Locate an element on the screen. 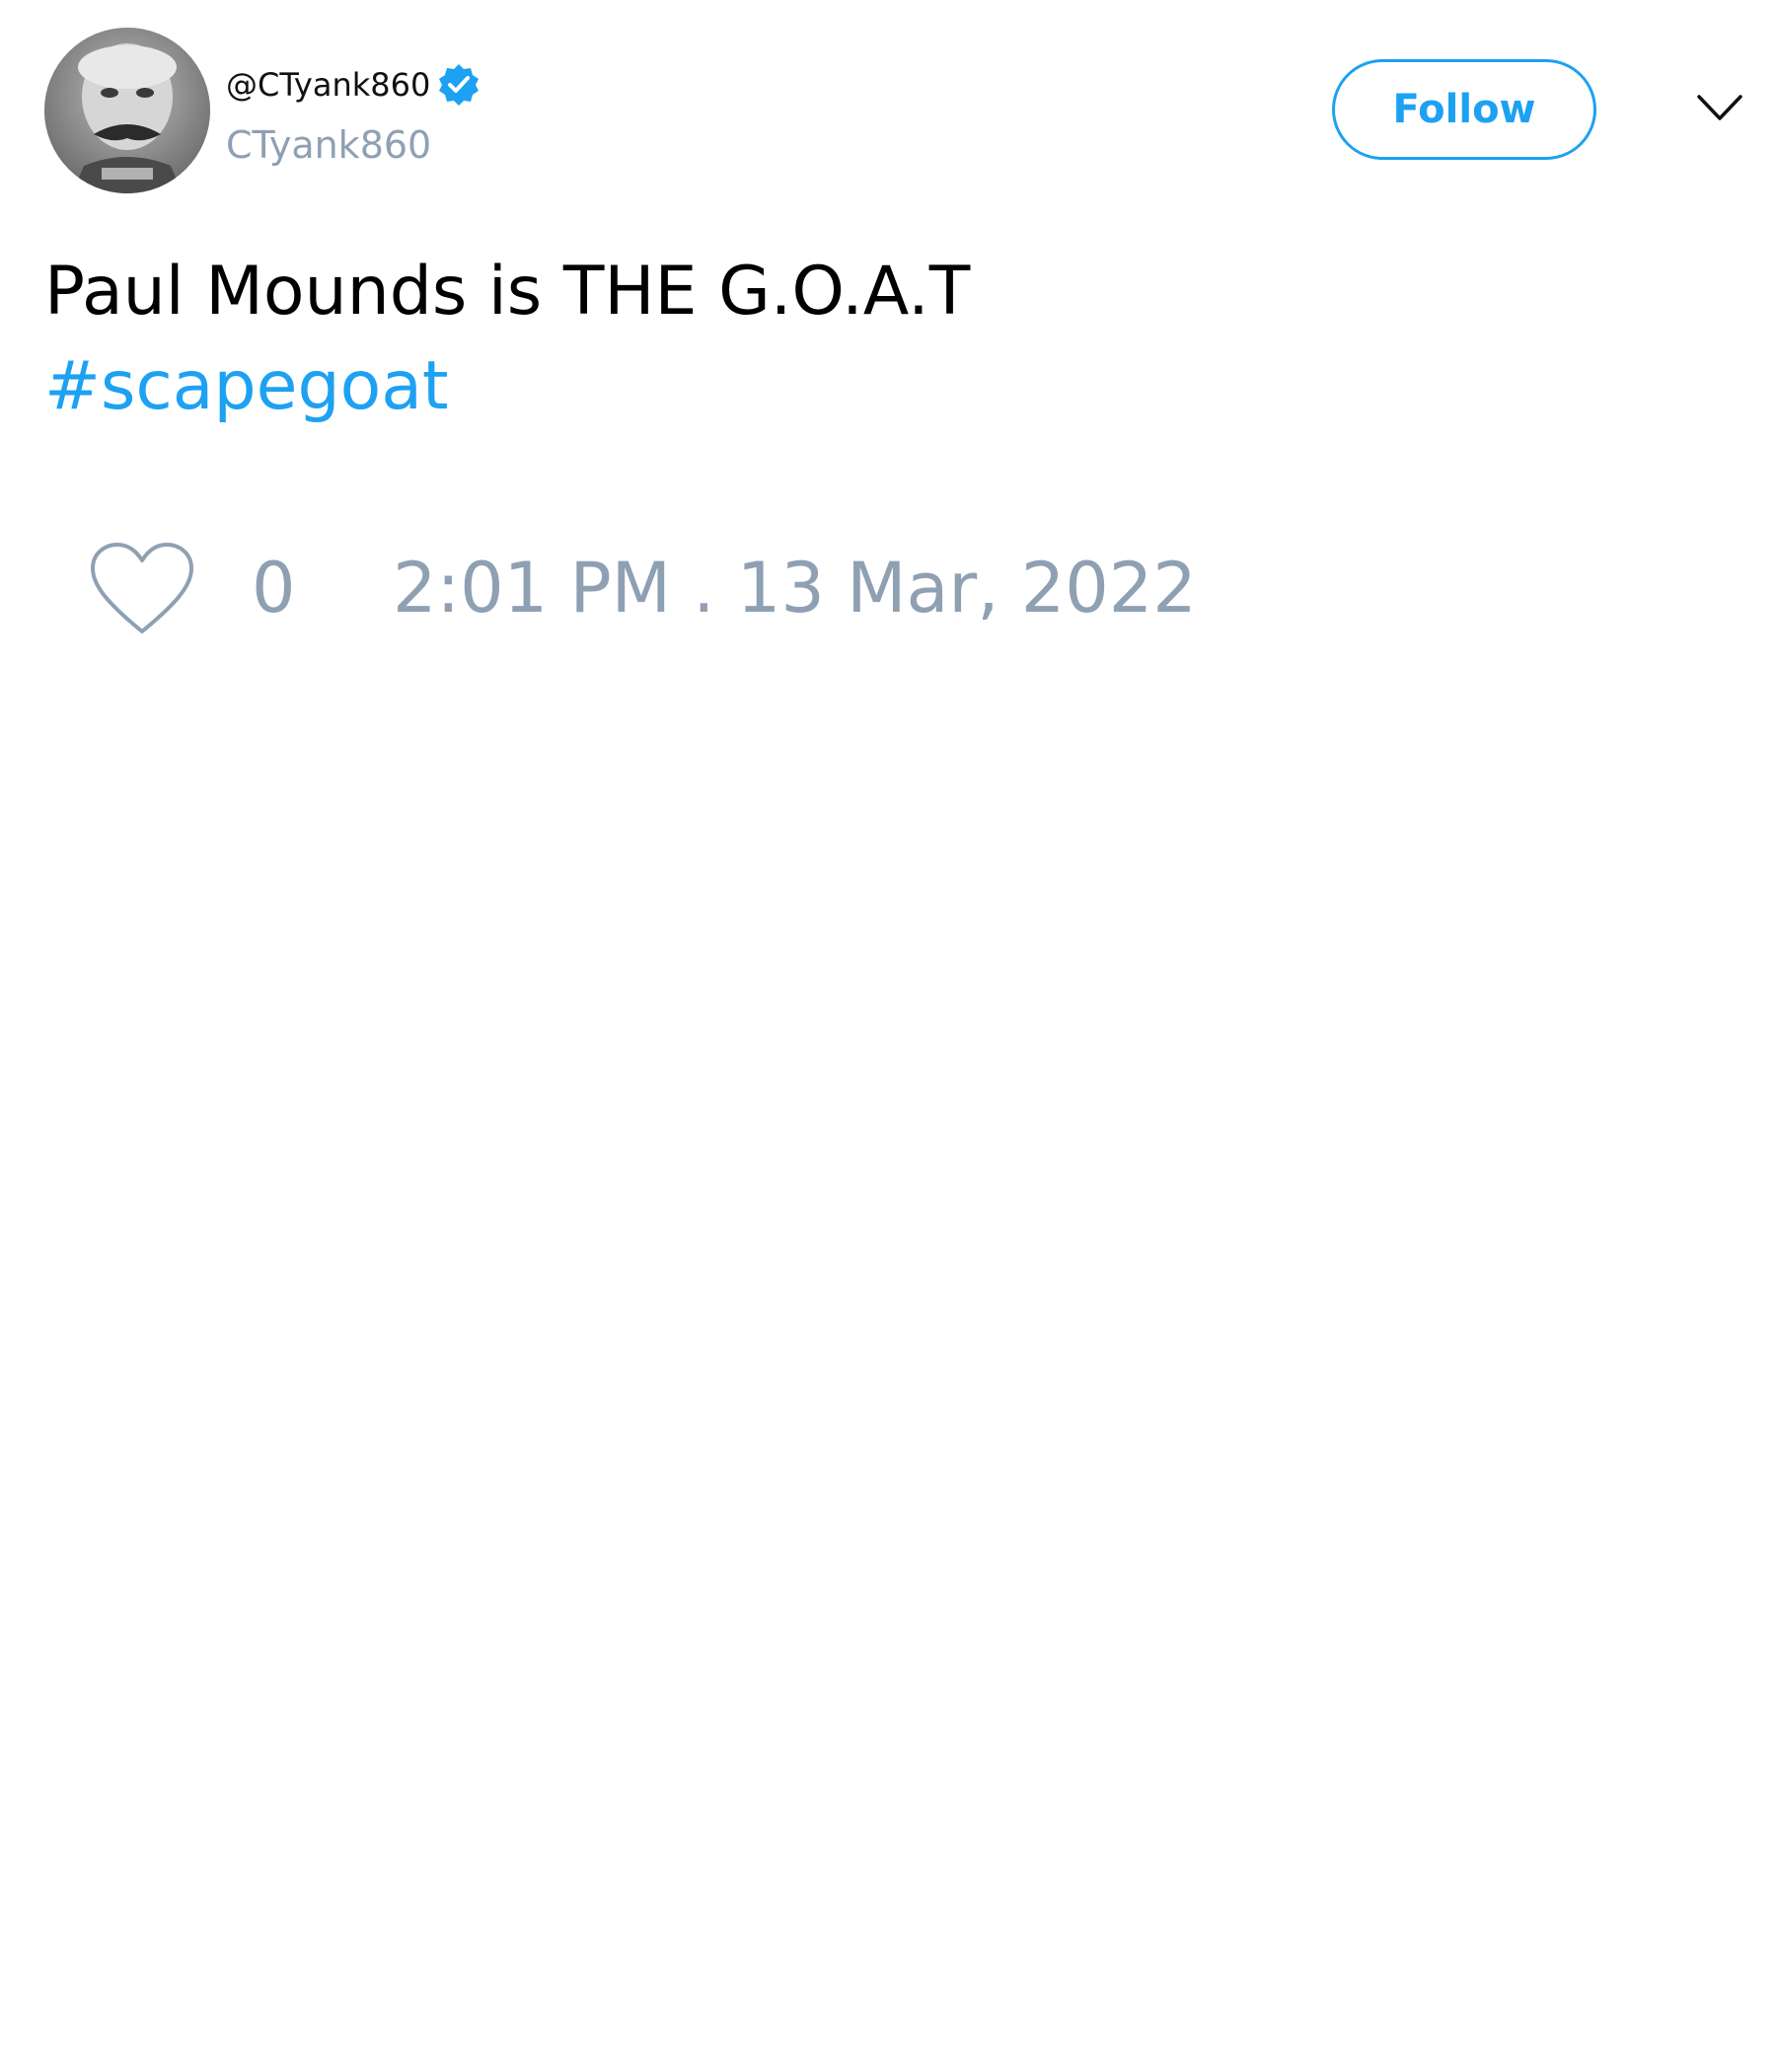 This screenshot has height=2072, width=1776. heart-icon is located at coordinates (142, 589).